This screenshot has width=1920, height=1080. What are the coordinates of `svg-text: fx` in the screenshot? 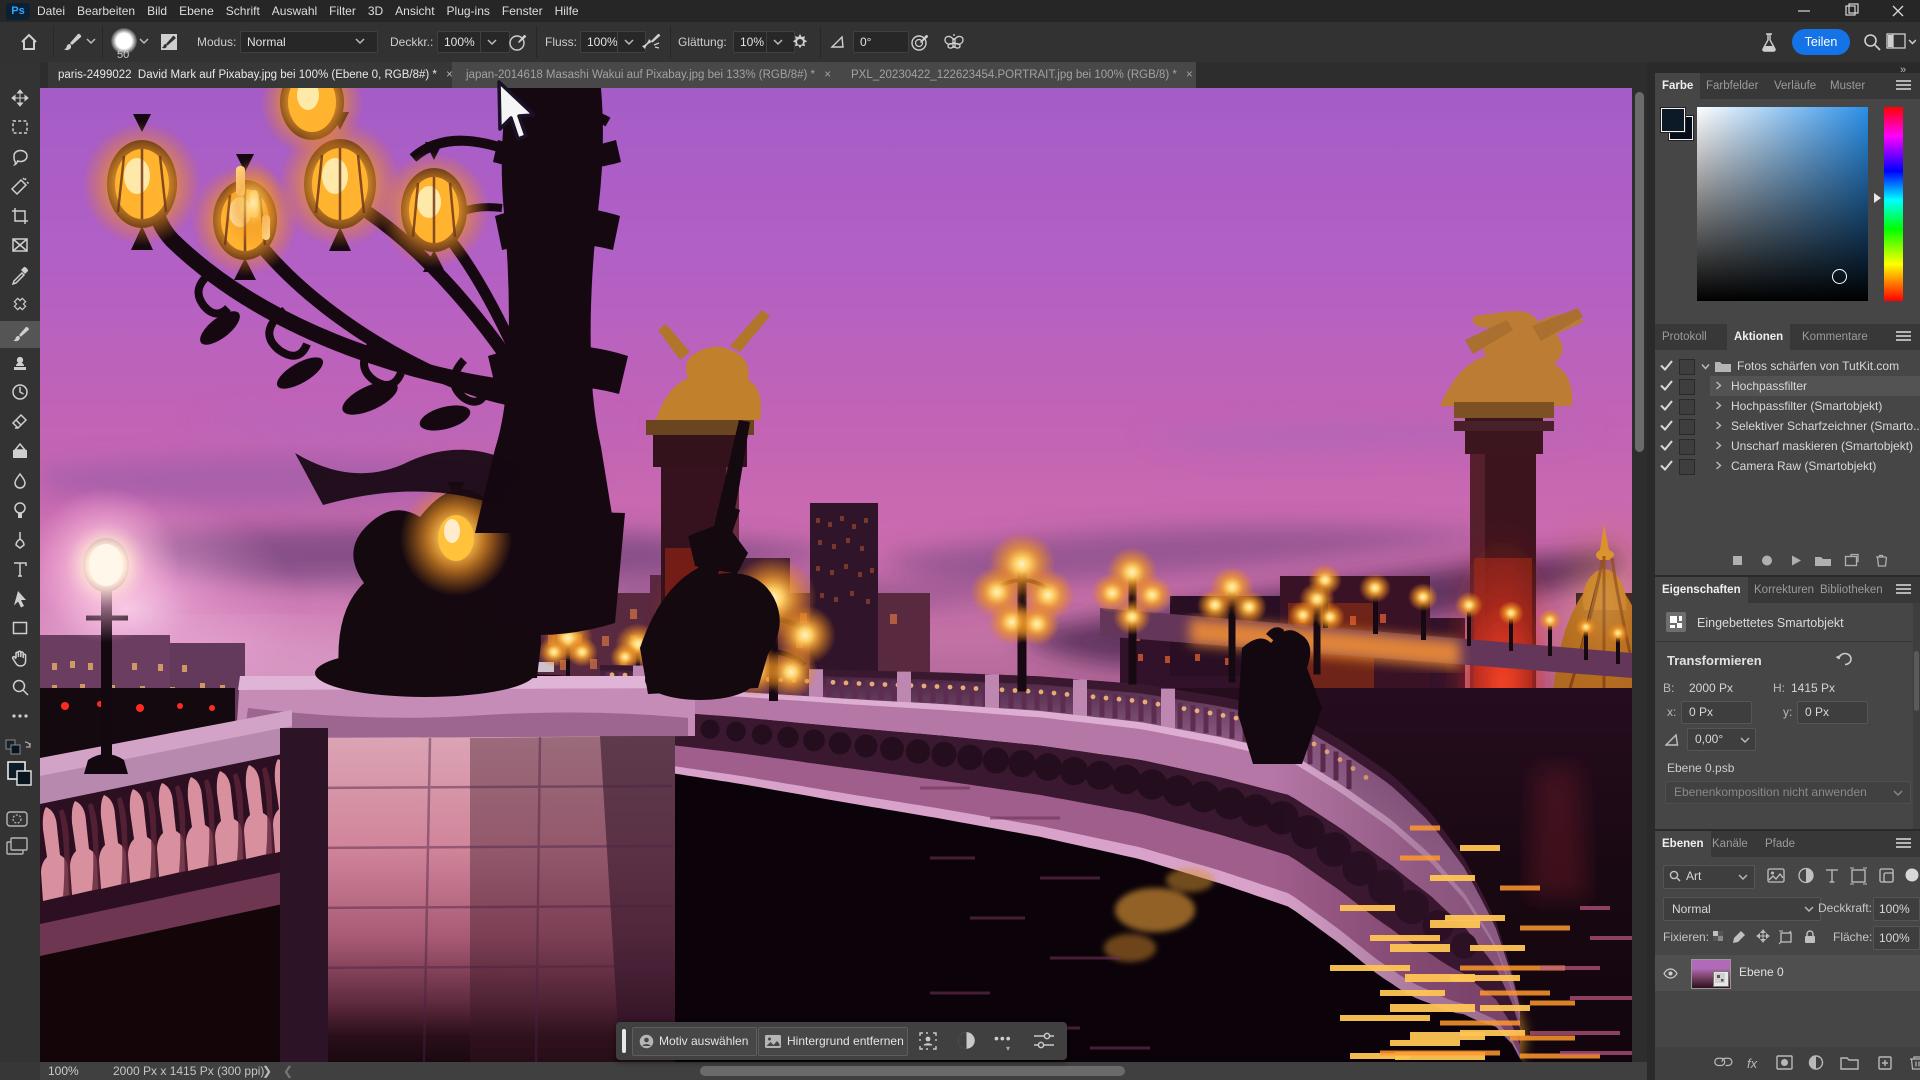 It's located at (1752, 1063).